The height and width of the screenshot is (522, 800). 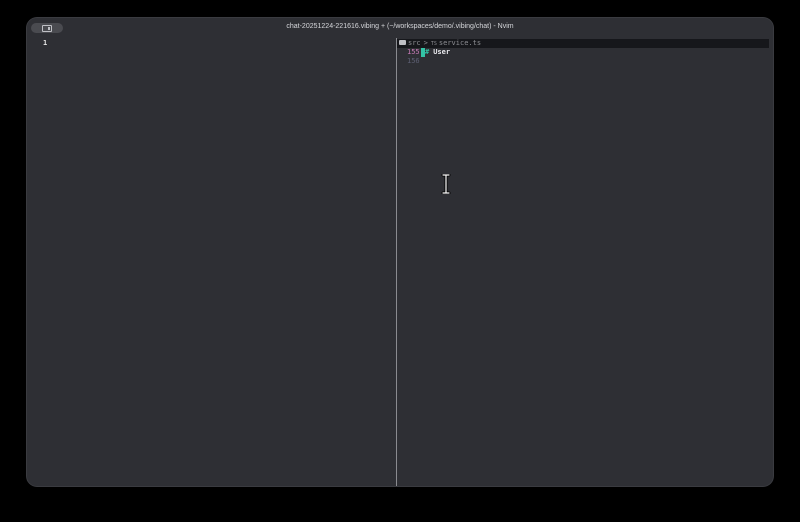 I want to click on heading-text: User, so click(x=442, y=52).